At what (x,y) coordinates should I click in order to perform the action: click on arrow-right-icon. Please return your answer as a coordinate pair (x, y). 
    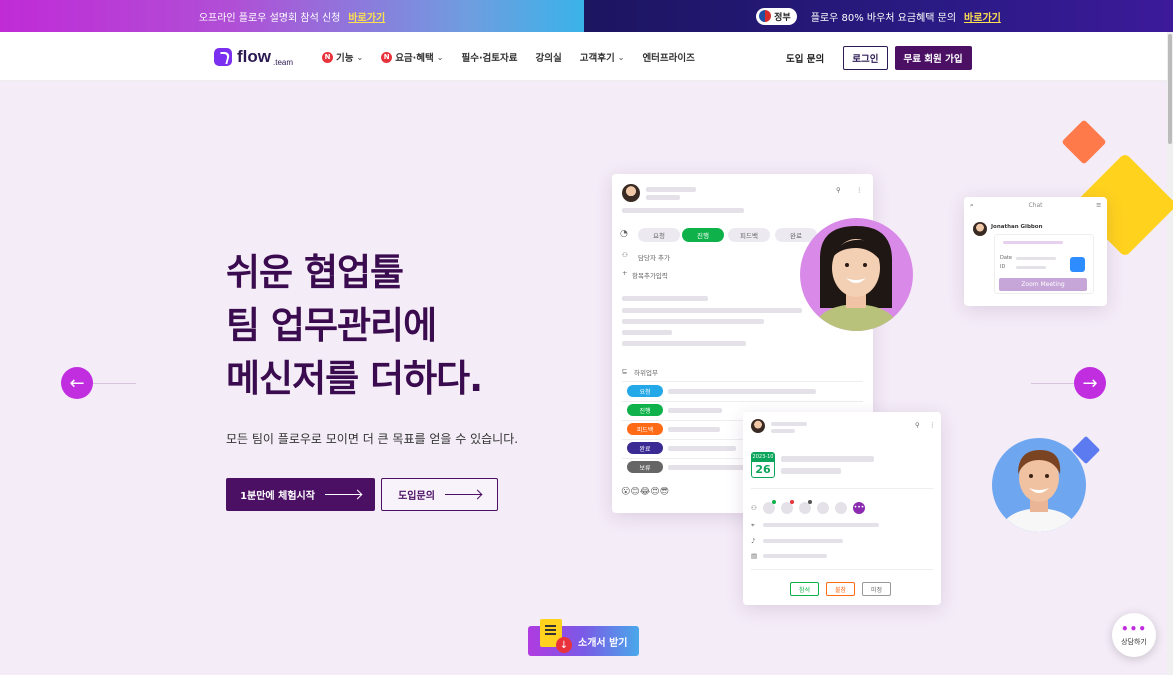
    Looking at the image, I should click on (462, 494).